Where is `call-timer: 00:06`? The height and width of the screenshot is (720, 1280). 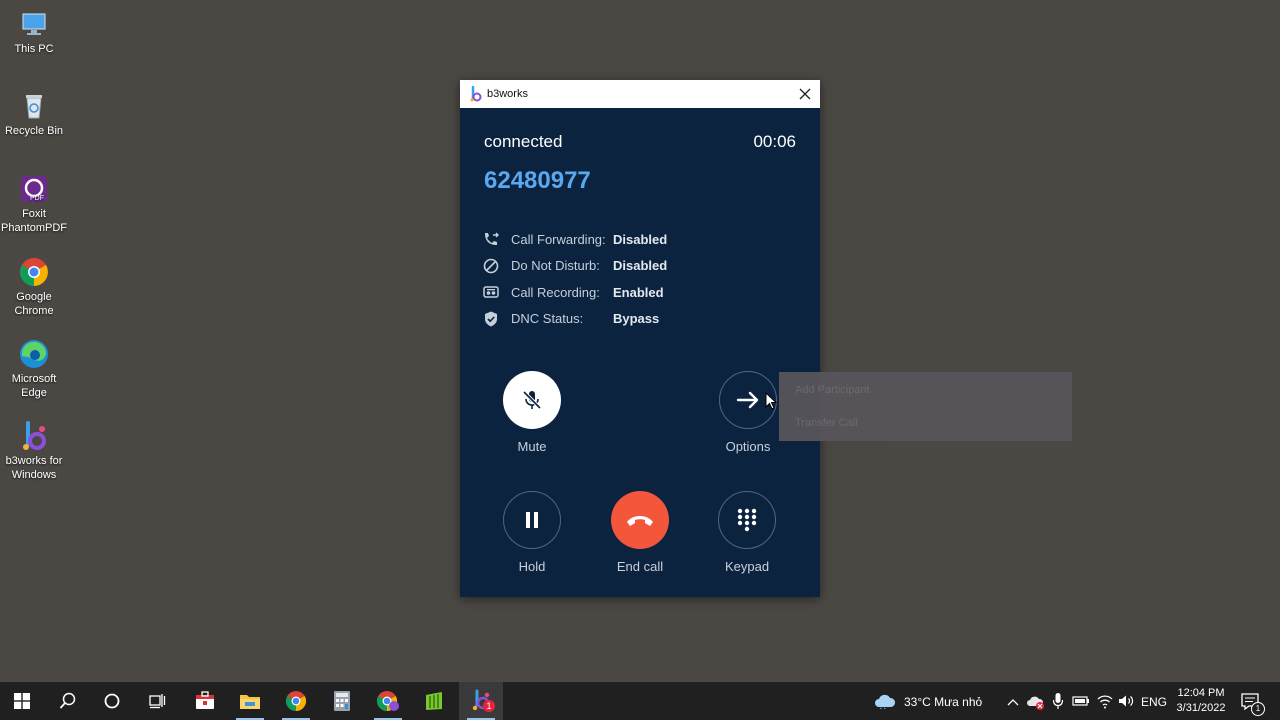
call-timer: 00:06 is located at coordinates (774, 141).